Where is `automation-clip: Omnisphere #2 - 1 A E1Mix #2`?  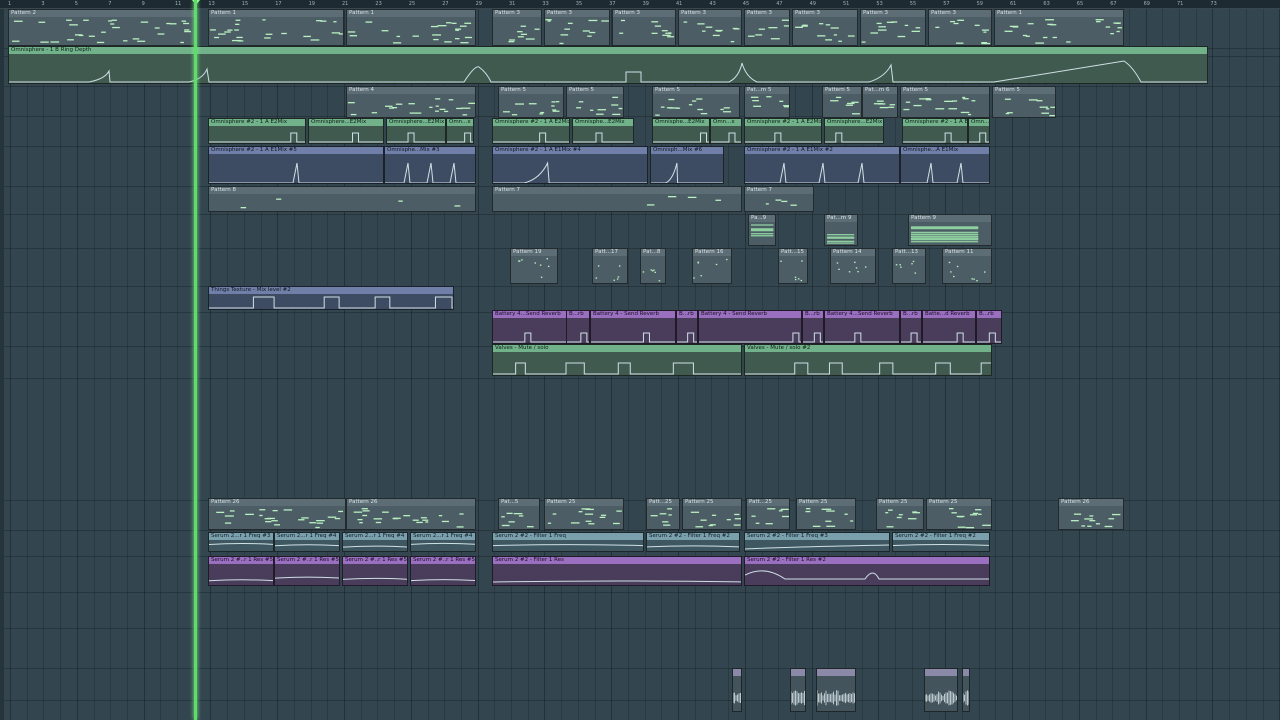
automation-clip: Omnisphere #2 - 1 A E1Mix #2 is located at coordinates (822, 165).